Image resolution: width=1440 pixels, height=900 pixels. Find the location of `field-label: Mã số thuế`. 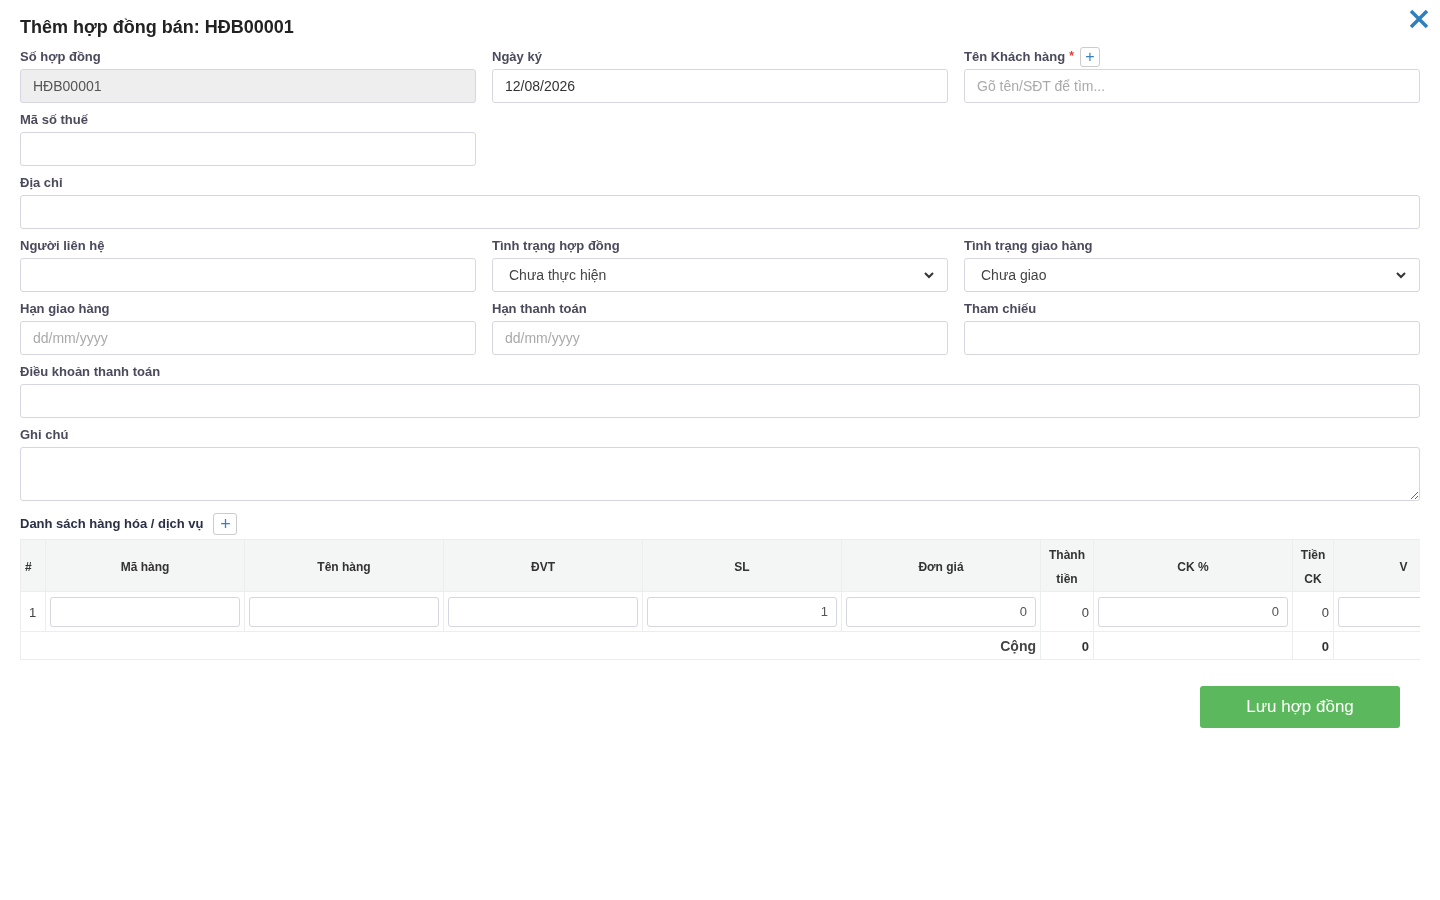

field-label: Mã số thuế is located at coordinates (54, 120).